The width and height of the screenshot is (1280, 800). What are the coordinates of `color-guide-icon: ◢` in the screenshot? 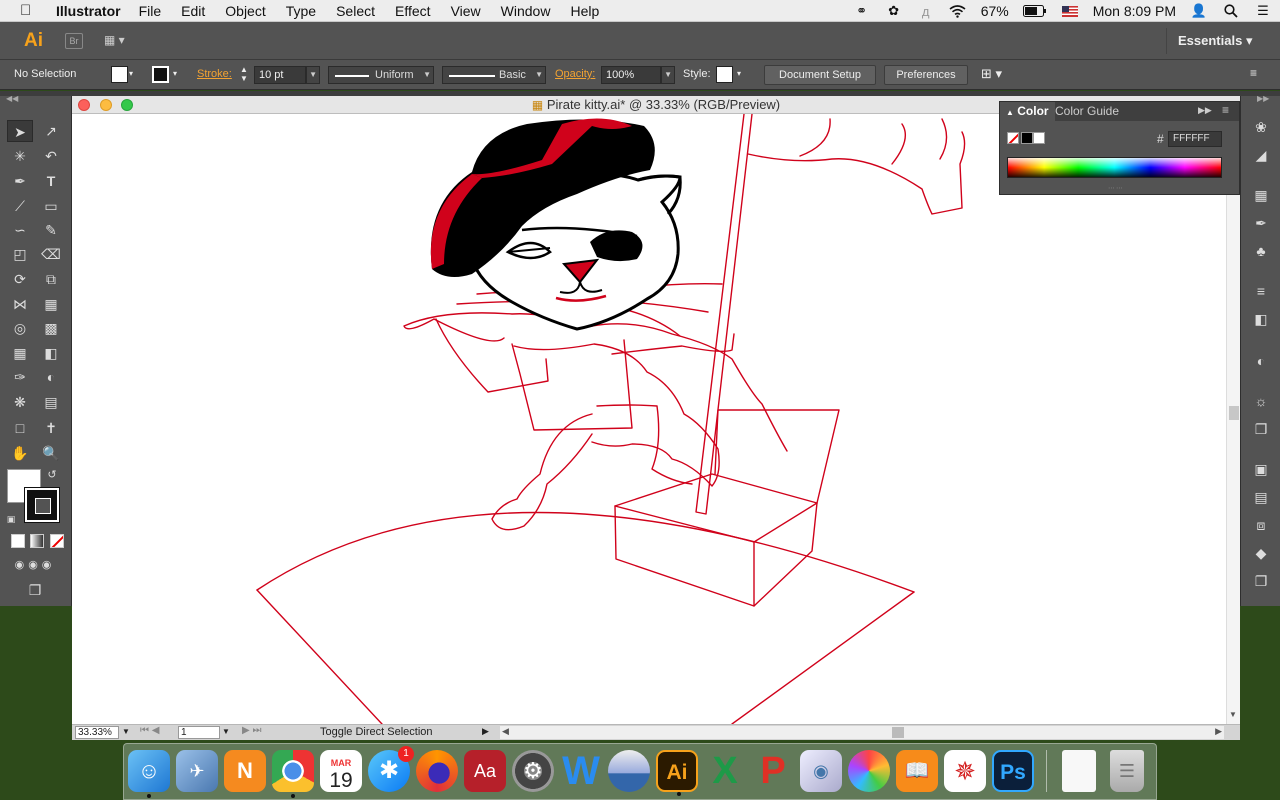 It's located at (1261, 155).